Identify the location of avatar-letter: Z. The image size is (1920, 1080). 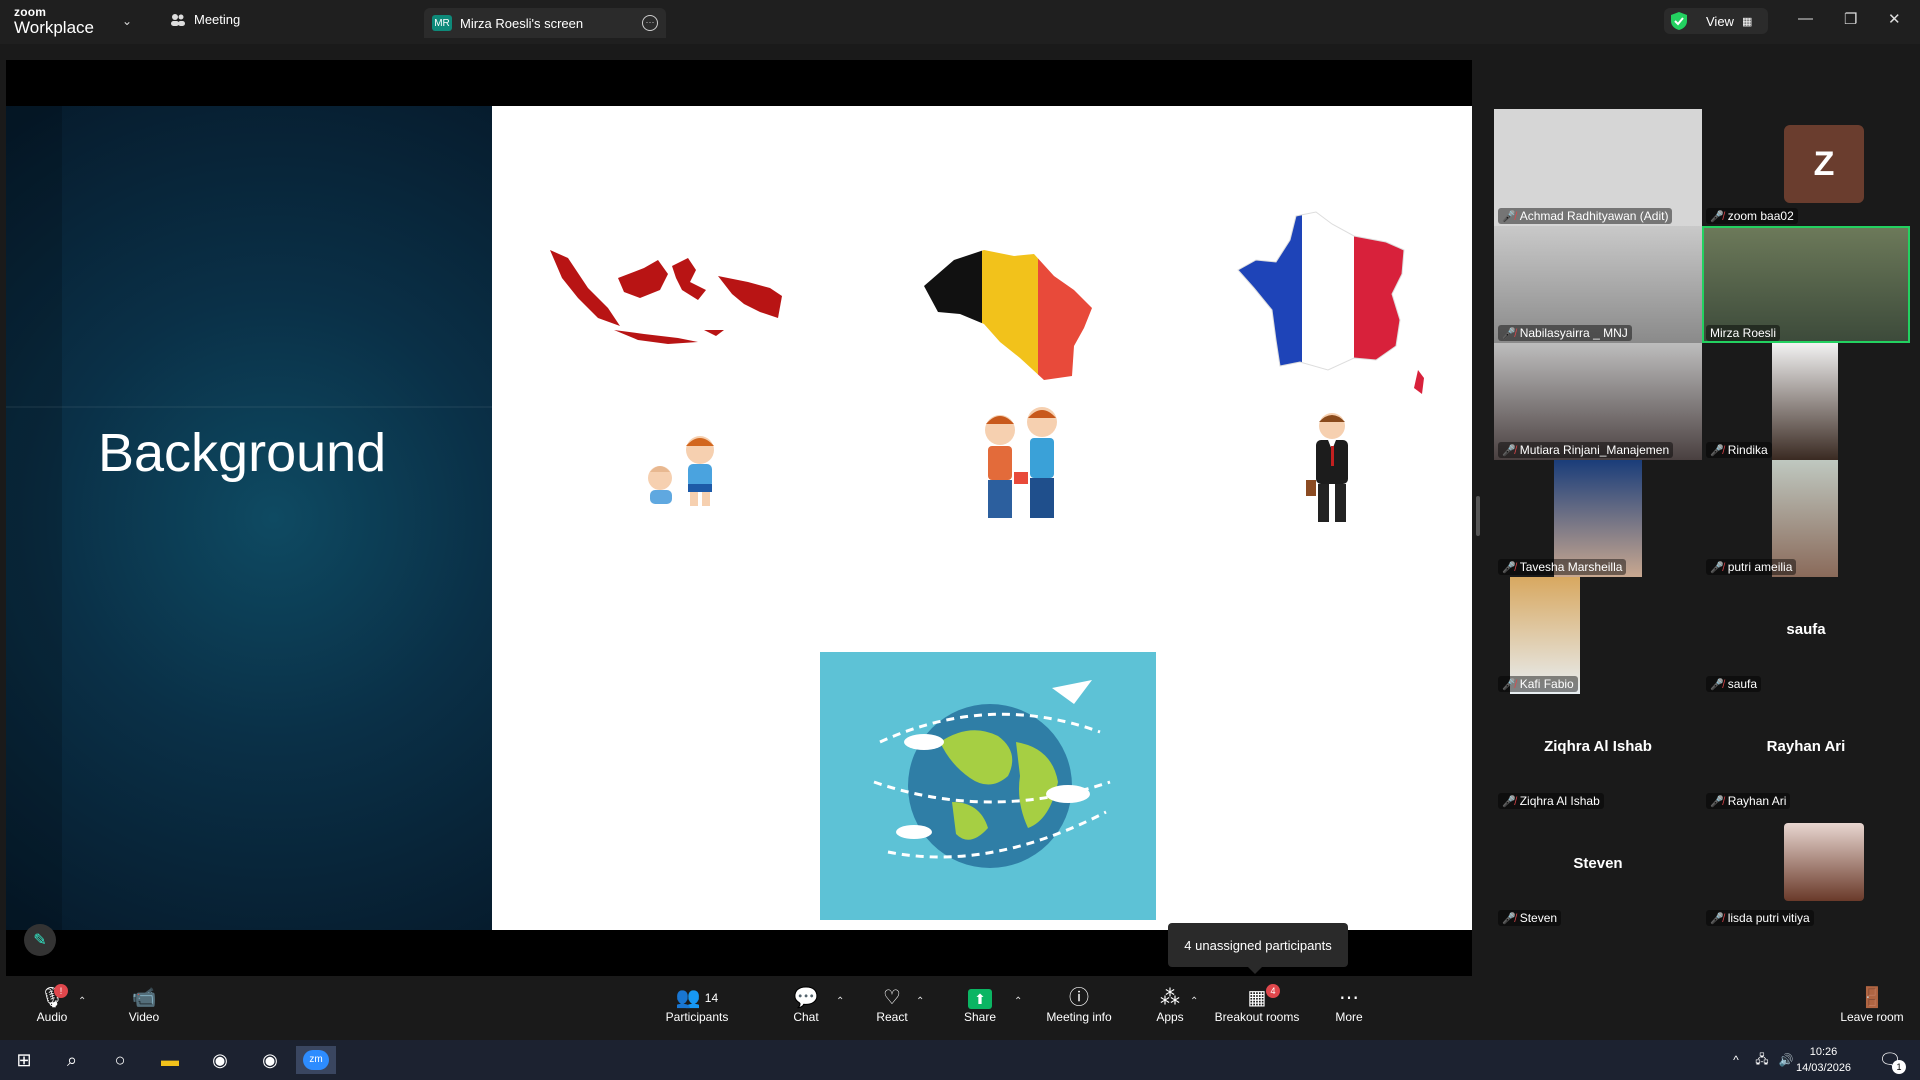
(1824, 163).